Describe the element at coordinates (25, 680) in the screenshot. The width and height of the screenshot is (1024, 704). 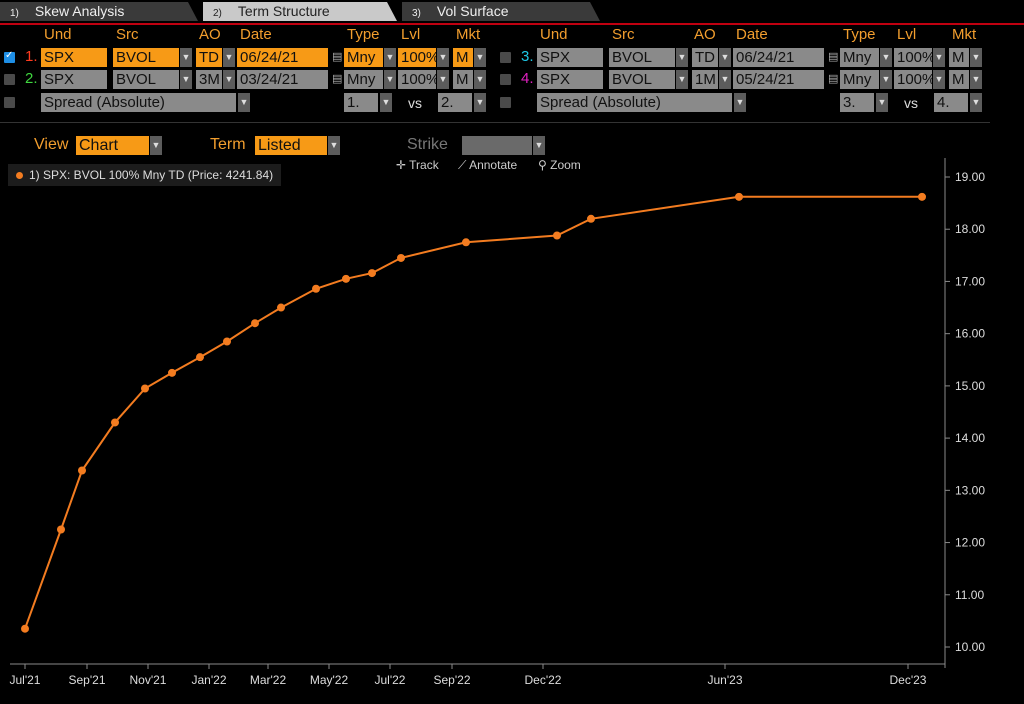
I see `x-tick-label: Jul'21` at that location.